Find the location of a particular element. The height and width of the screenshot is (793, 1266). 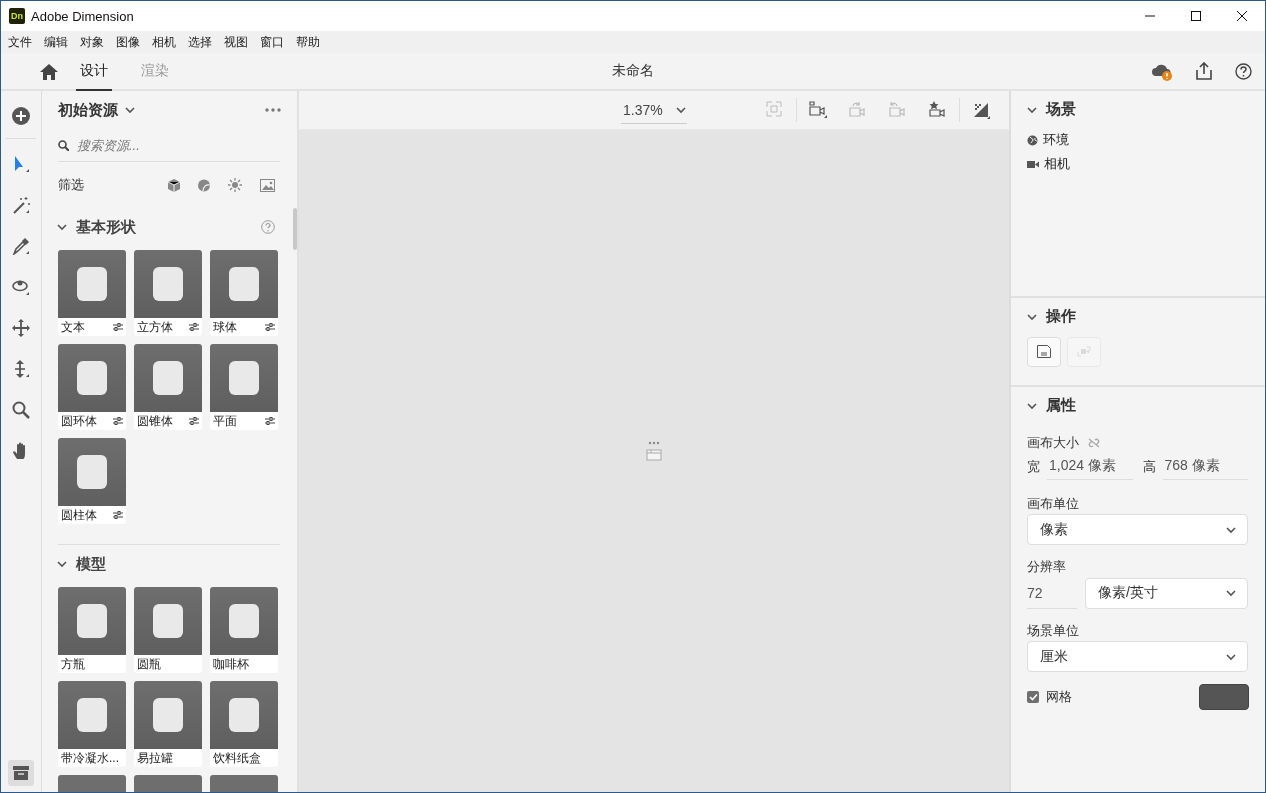

checkbox-label: 网格 is located at coordinates (1059, 697).